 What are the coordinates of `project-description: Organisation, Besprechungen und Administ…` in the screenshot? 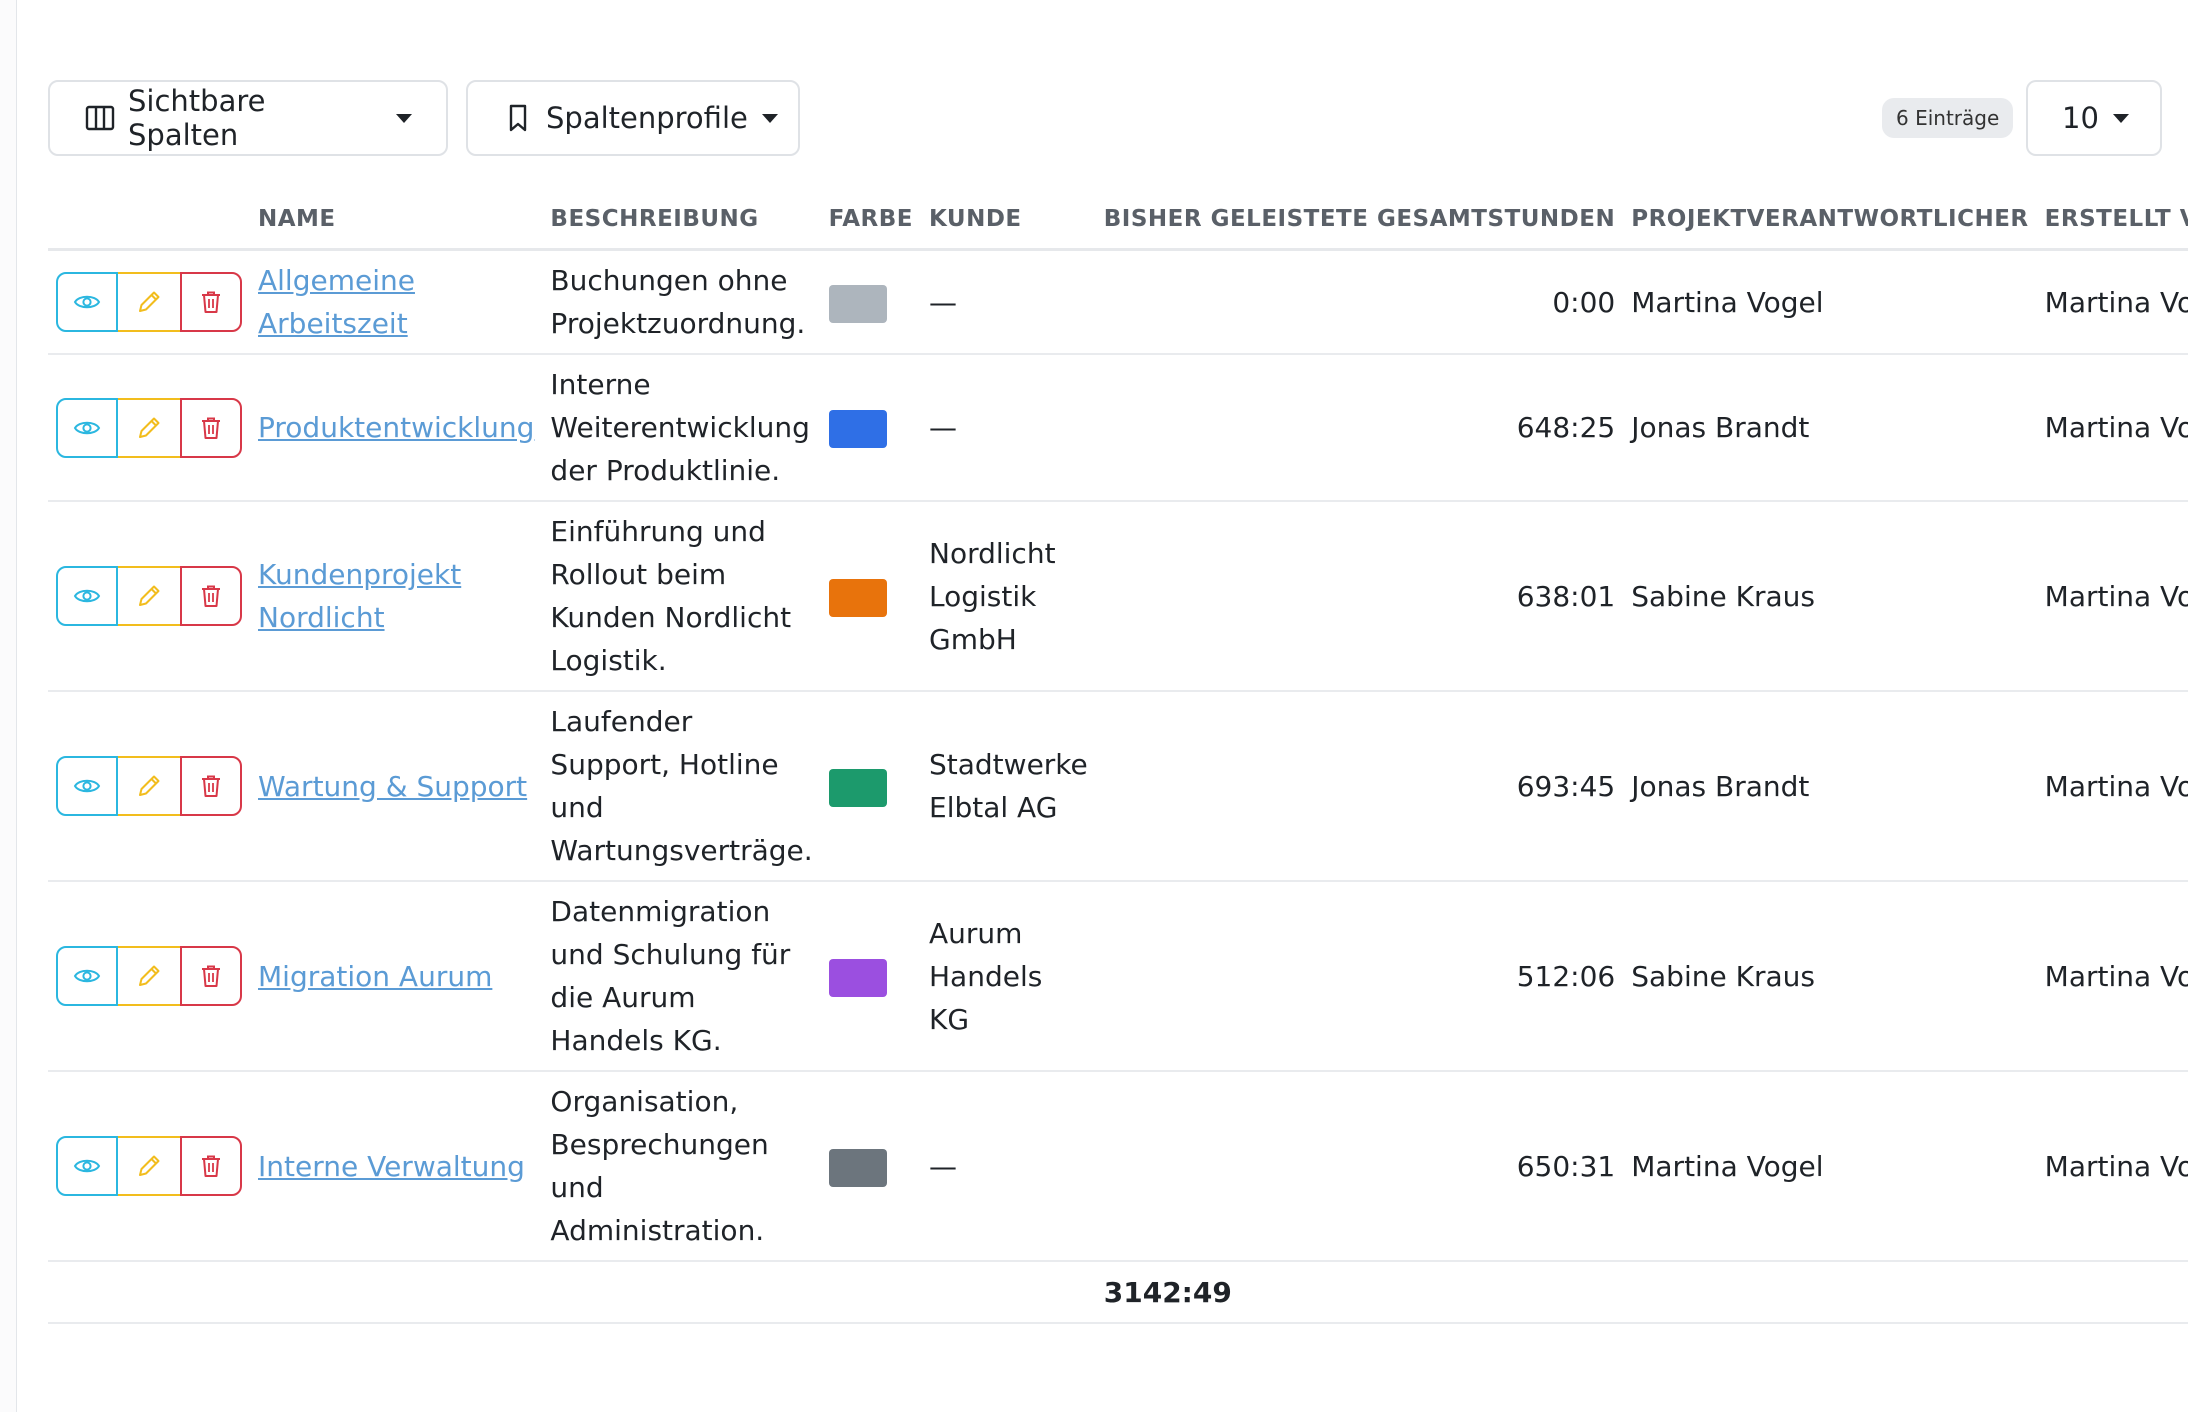 It's located at (681, 1166).